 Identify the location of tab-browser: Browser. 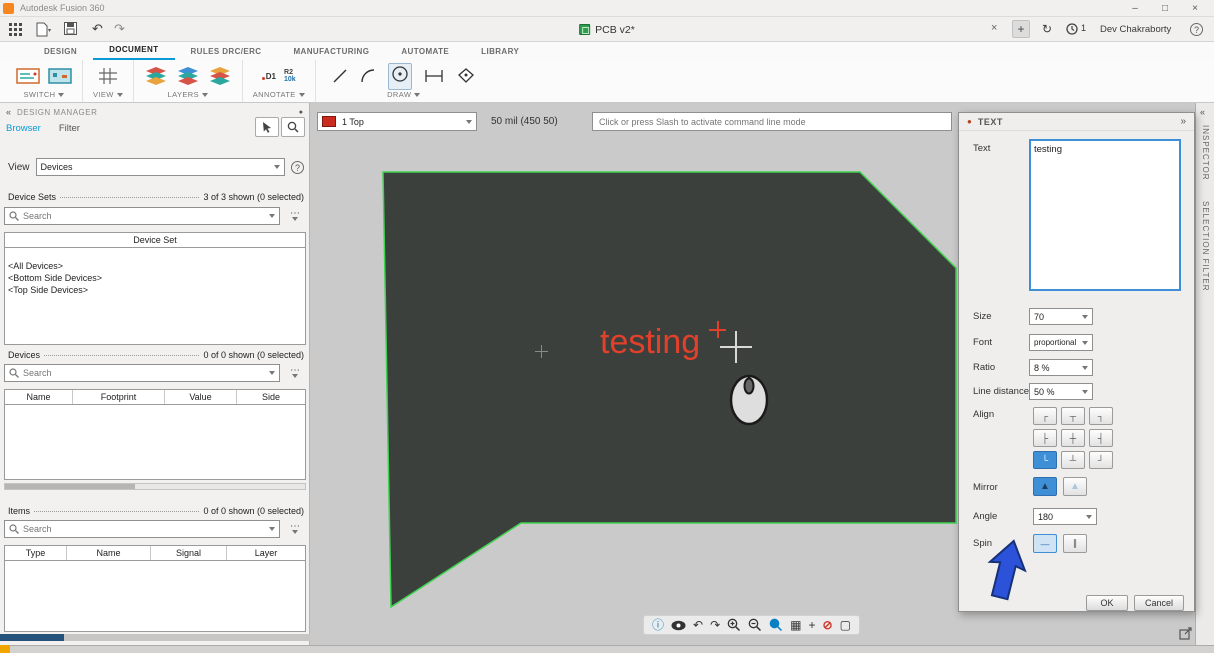
(23, 128).